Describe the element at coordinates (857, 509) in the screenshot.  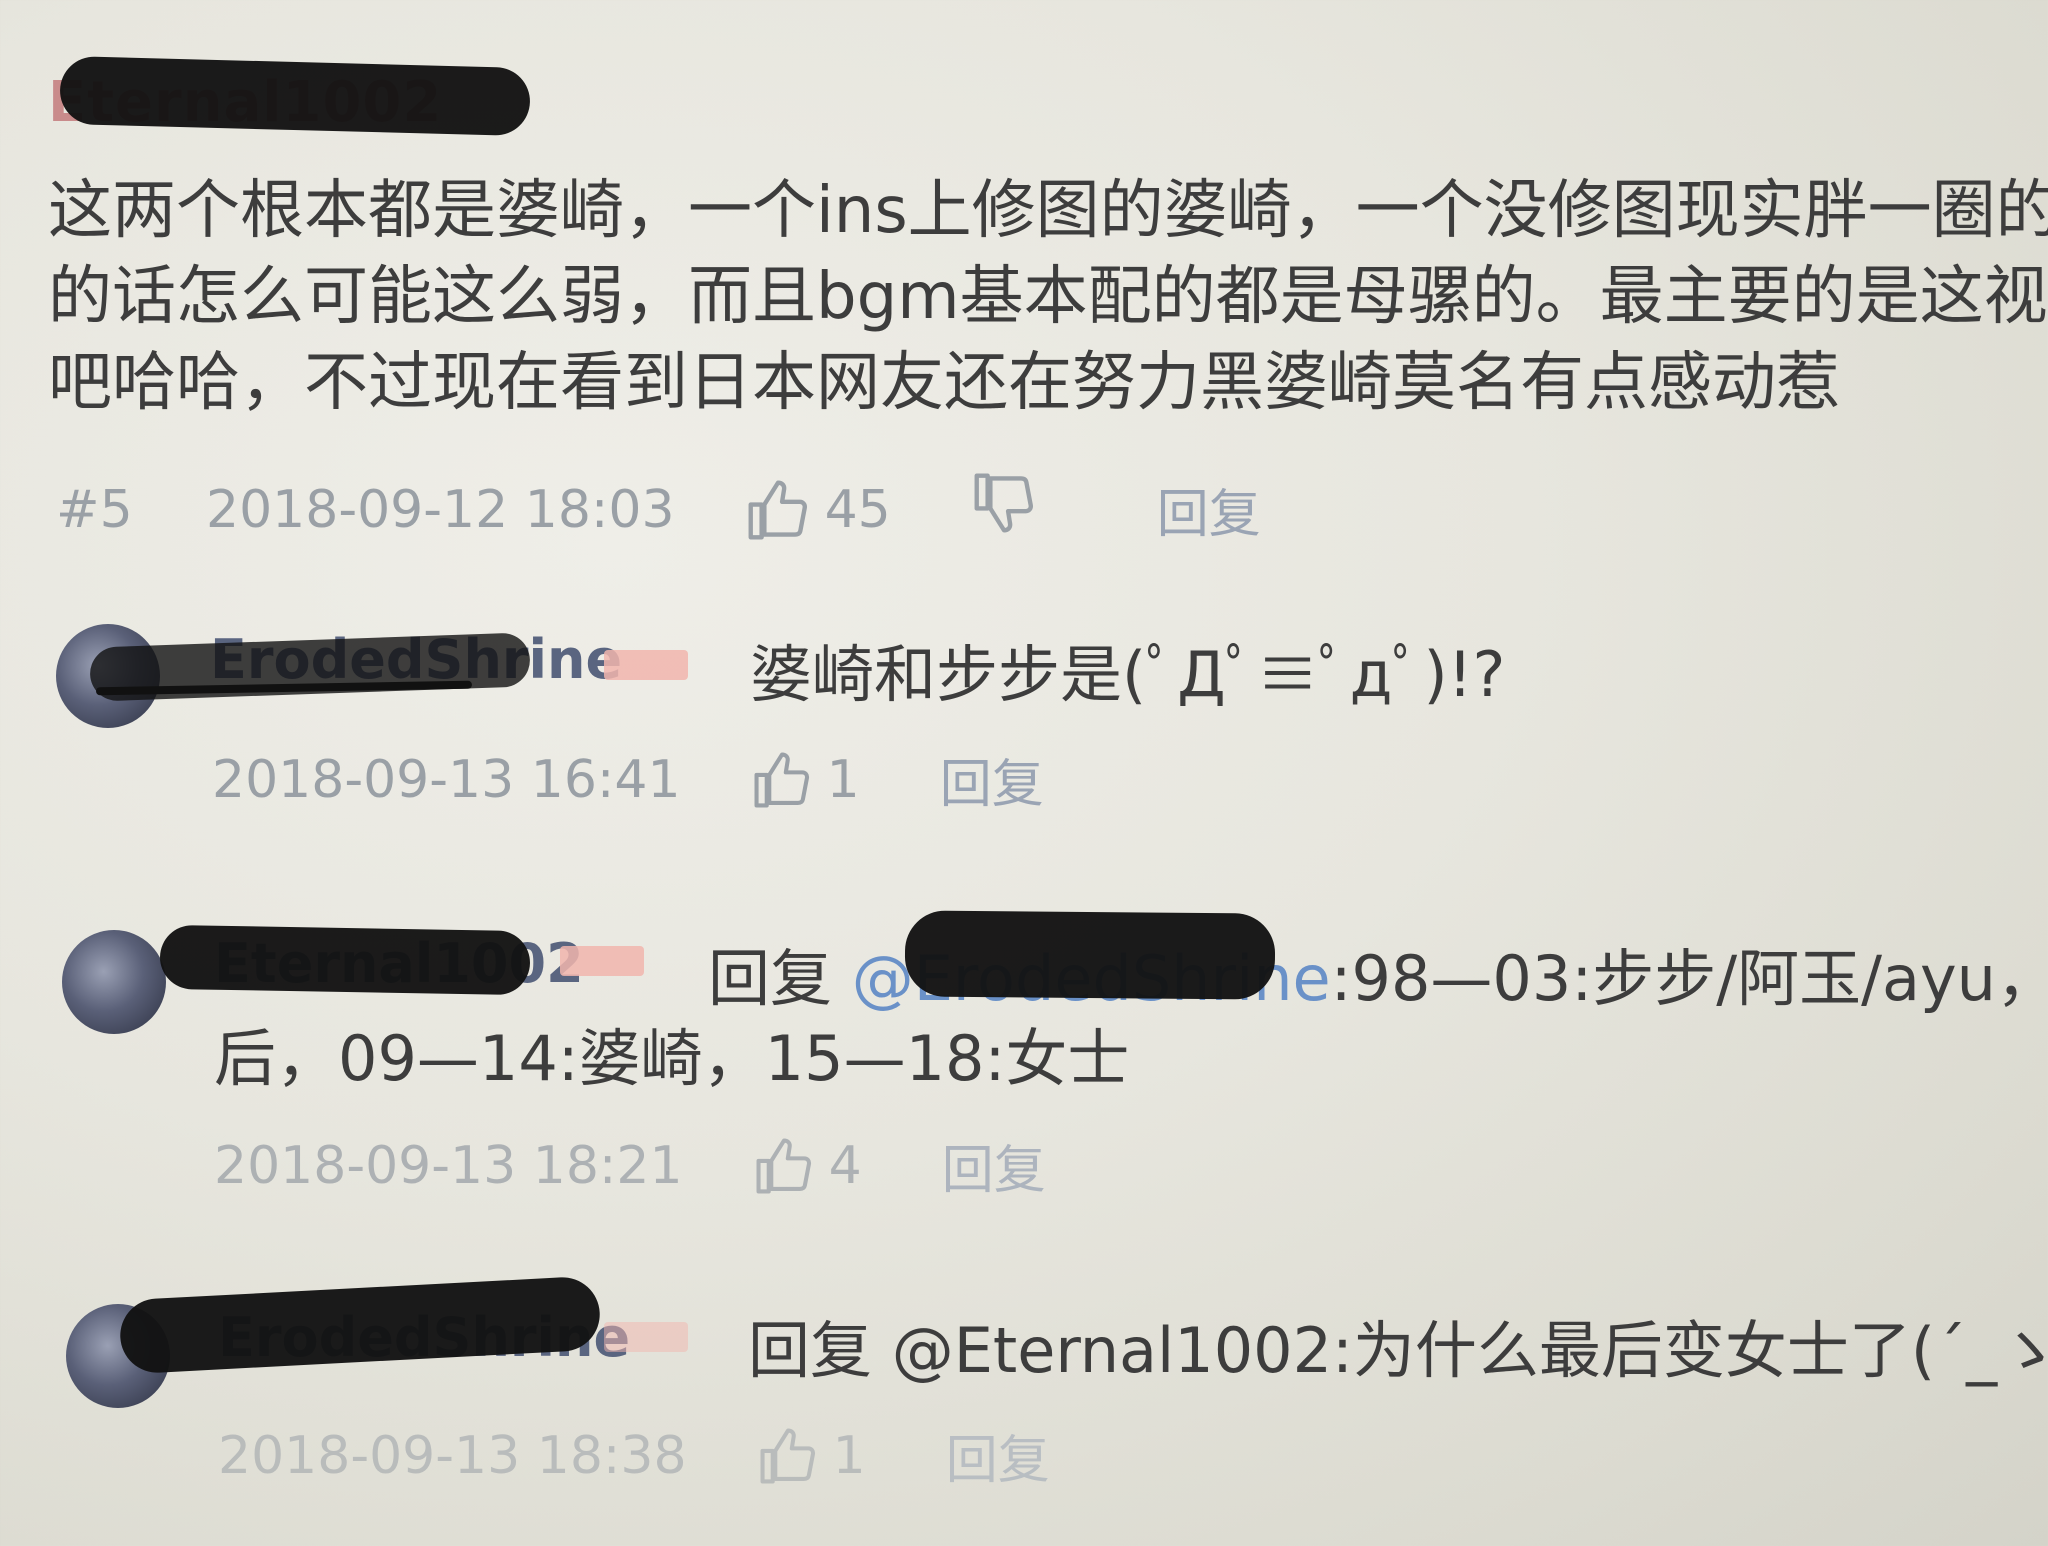
I see `like-count: 45` at that location.